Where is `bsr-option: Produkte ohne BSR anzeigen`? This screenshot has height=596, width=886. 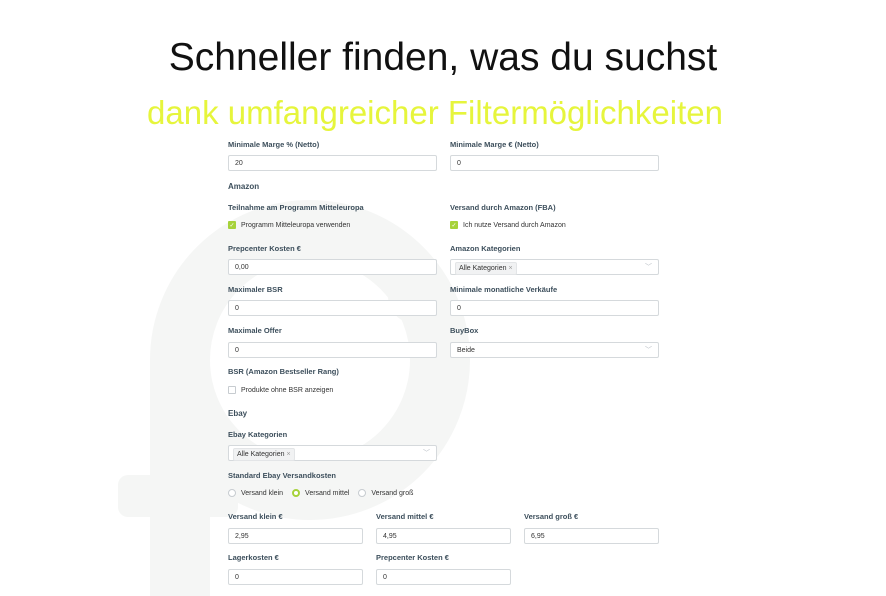
bsr-option: Produkte ohne BSR anzeigen is located at coordinates (280, 390).